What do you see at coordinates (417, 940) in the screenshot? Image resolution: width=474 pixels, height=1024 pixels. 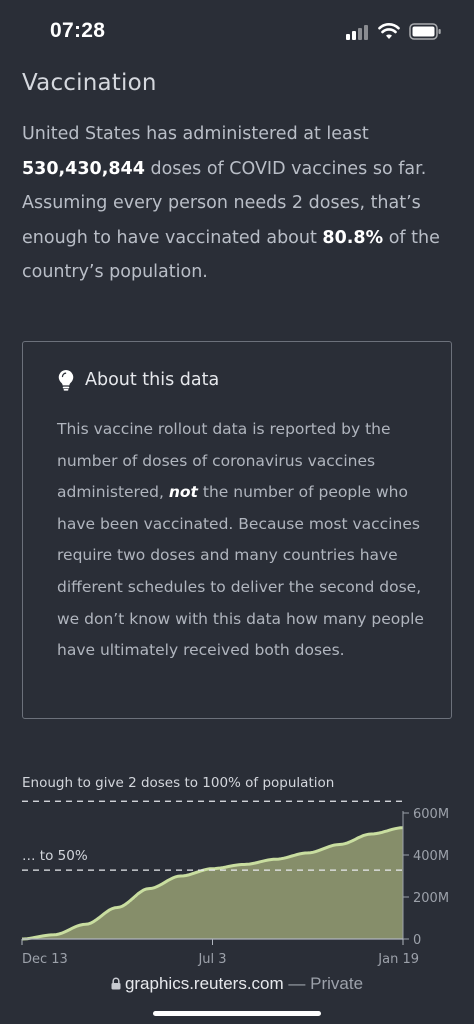 I see `y-tick-label: 0` at bounding box center [417, 940].